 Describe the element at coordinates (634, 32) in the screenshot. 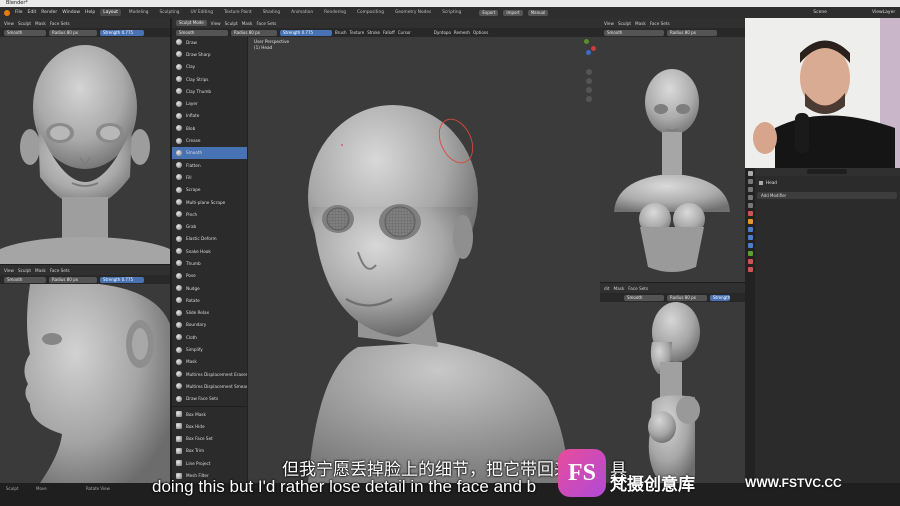

I see `rt-brush-selector: Smooth` at that location.